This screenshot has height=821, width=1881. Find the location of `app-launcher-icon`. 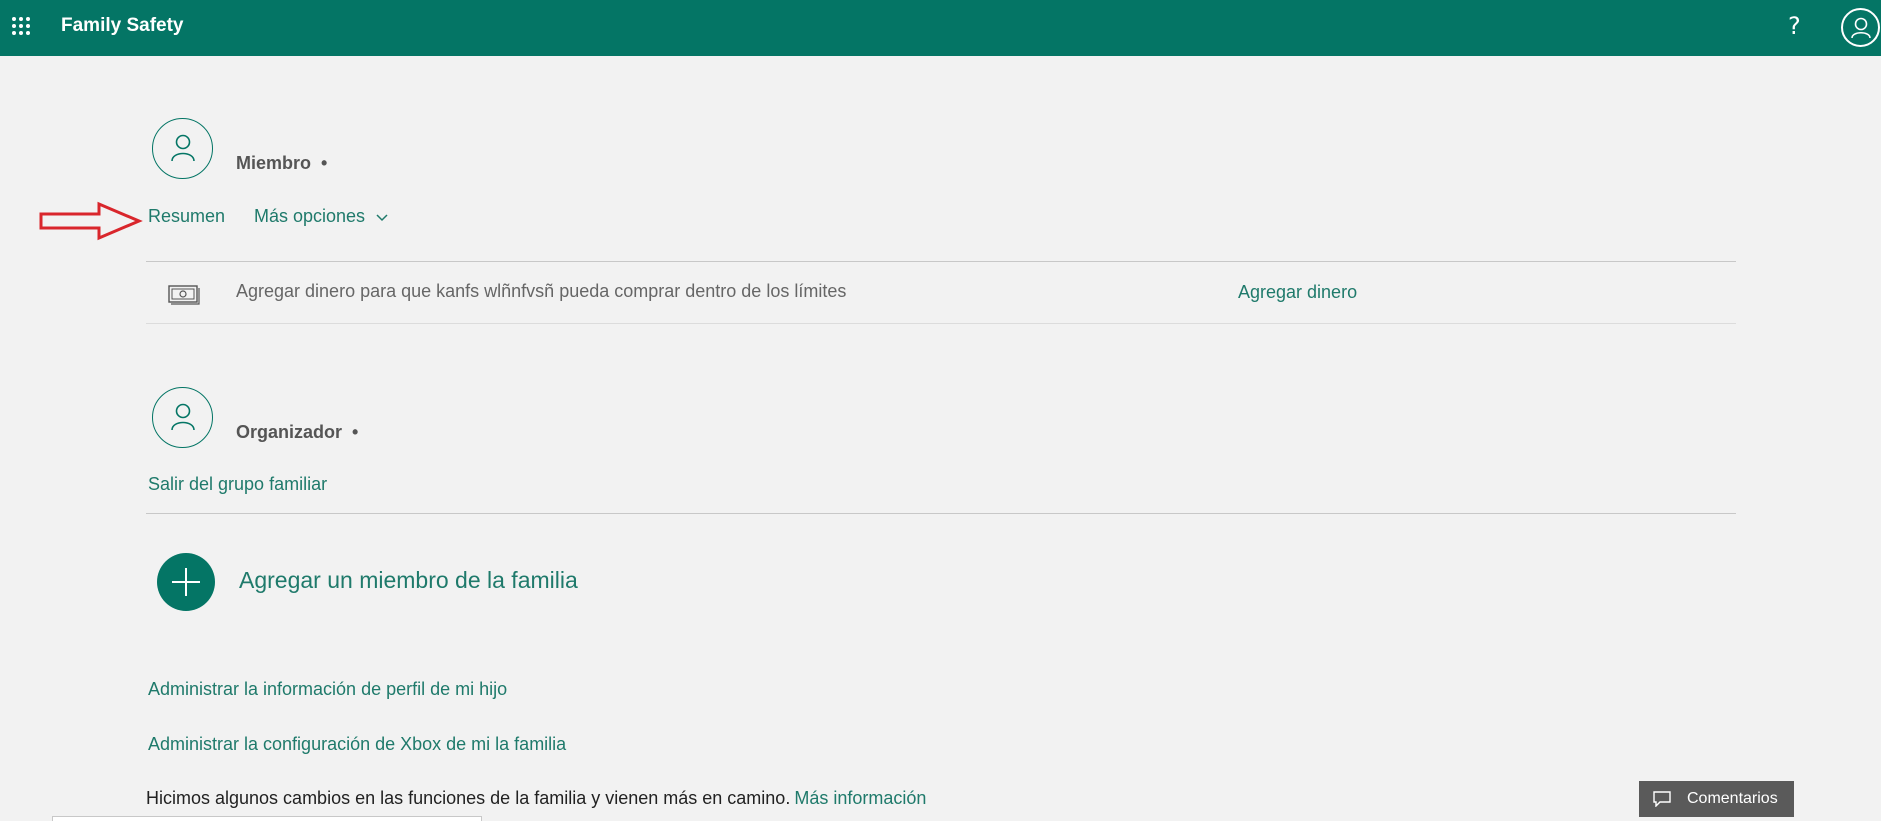

app-launcher-icon is located at coordinates (21, 26).